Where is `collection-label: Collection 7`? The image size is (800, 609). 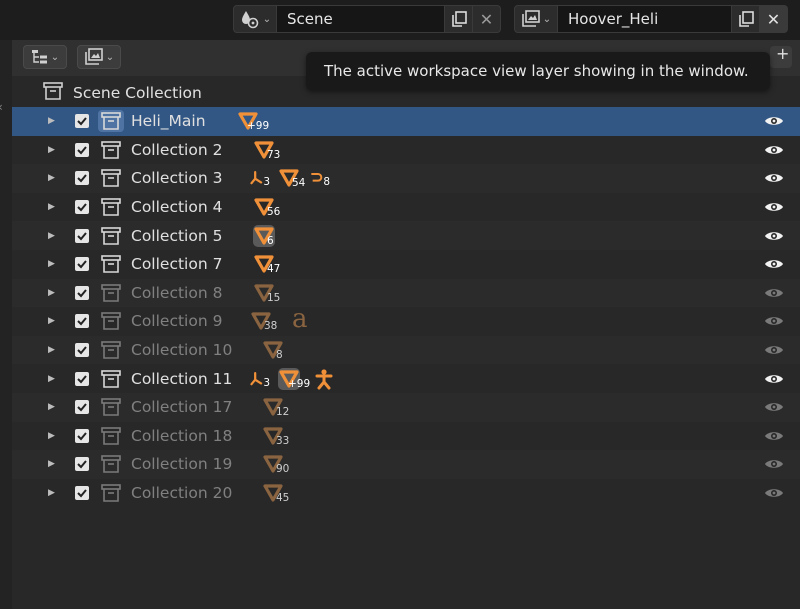 collection-label: Collection 7 is located at coordinates (176, 264).